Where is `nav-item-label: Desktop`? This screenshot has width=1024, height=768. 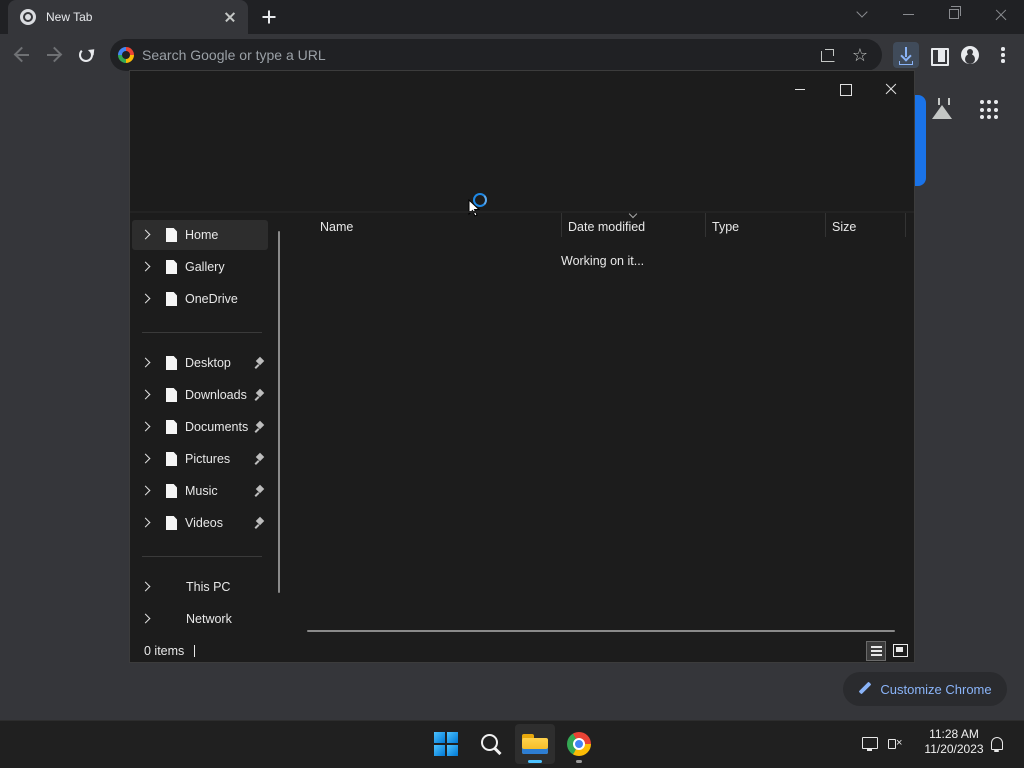 nav-item-label: Desktop is located at coordinates (208, 363).